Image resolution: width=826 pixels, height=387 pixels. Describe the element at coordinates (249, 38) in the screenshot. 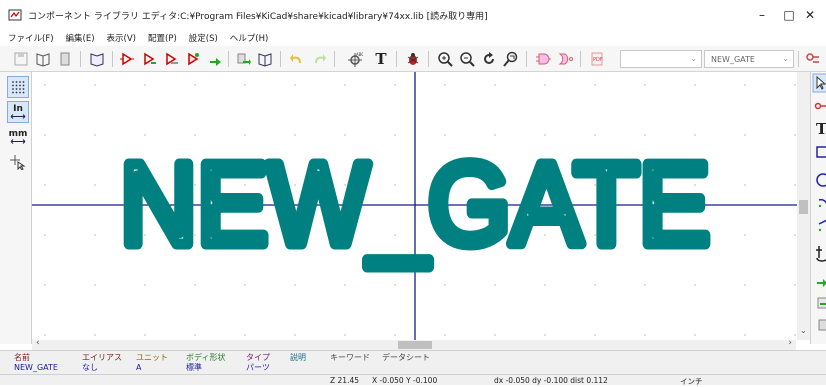

I see `menu-help: ヘルプ(H)` at that location.